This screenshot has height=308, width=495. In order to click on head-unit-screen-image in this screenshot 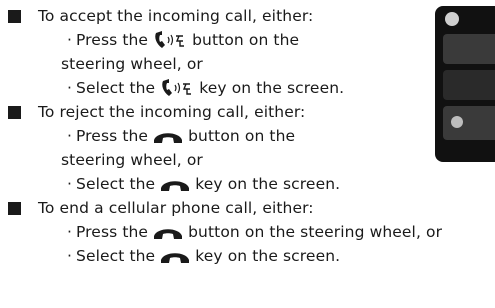, I will do `click(465, 84)`.